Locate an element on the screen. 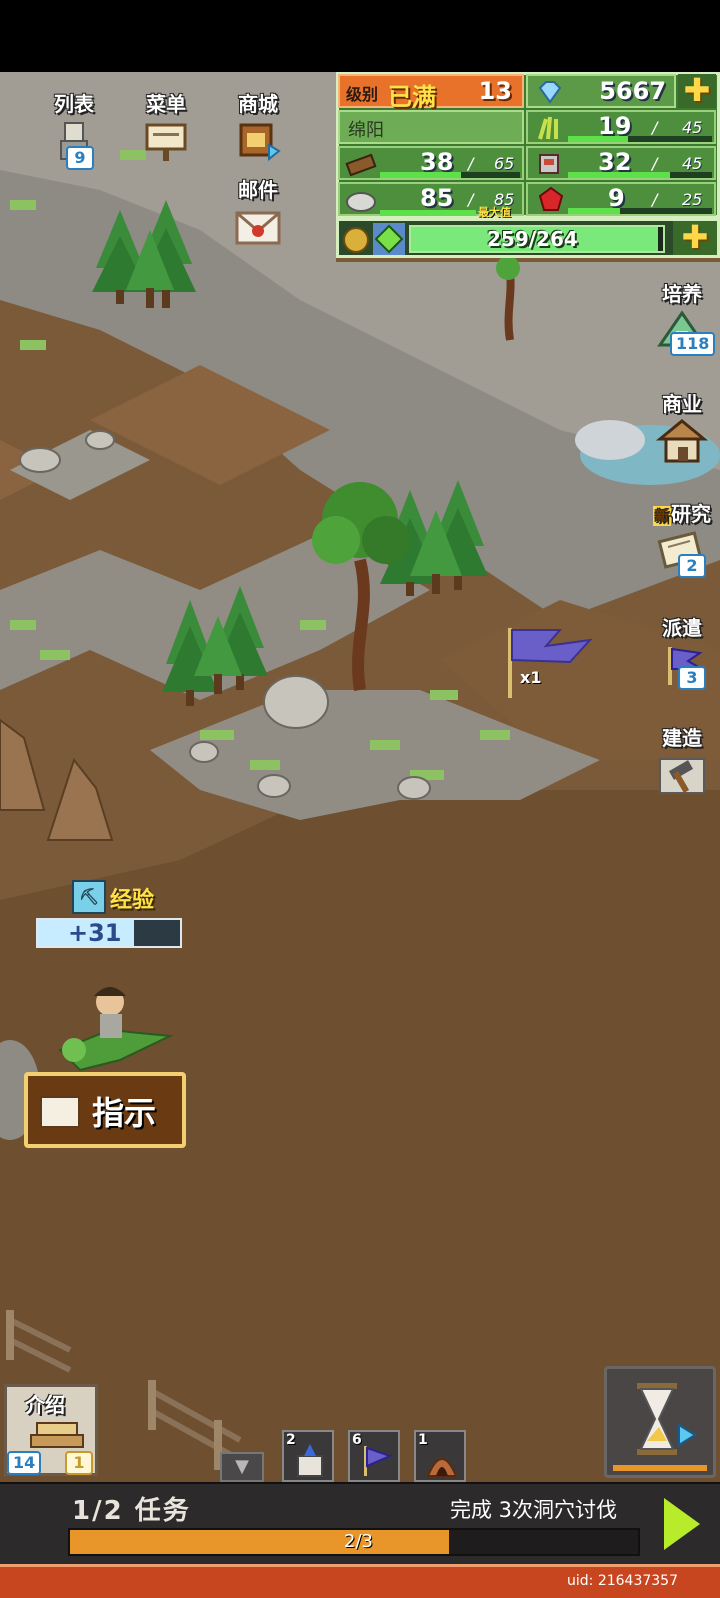  wood-log-icon is located at coordinates (361, 165).